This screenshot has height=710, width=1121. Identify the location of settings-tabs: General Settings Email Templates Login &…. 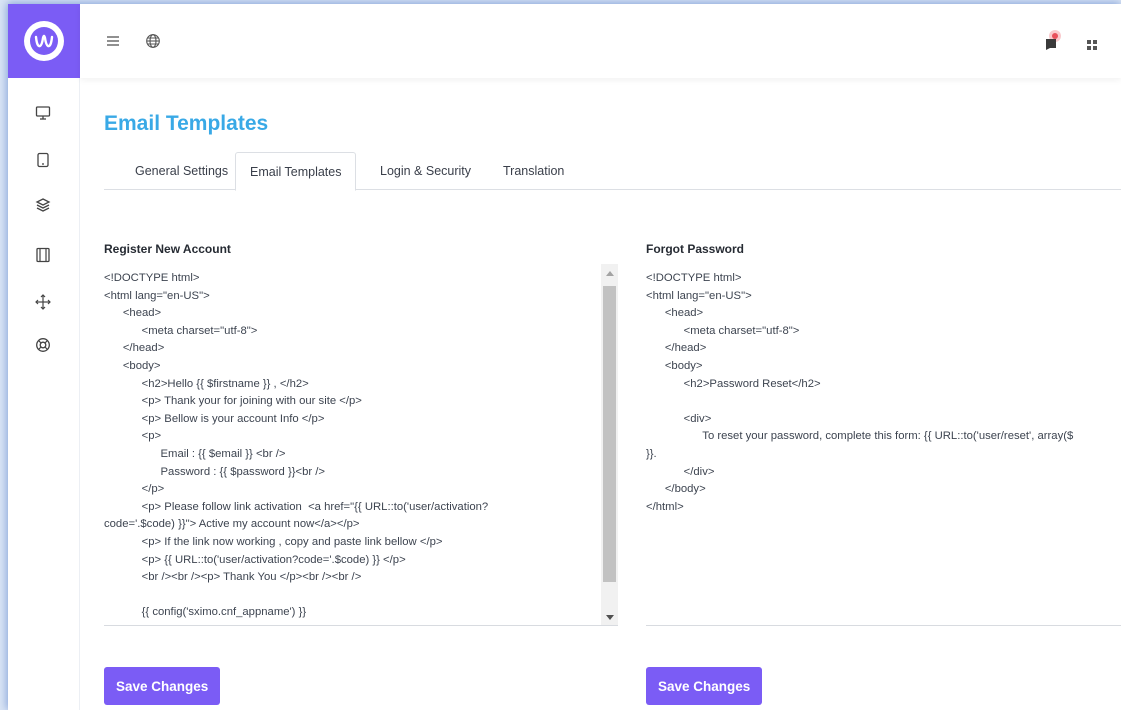
(612, 171).